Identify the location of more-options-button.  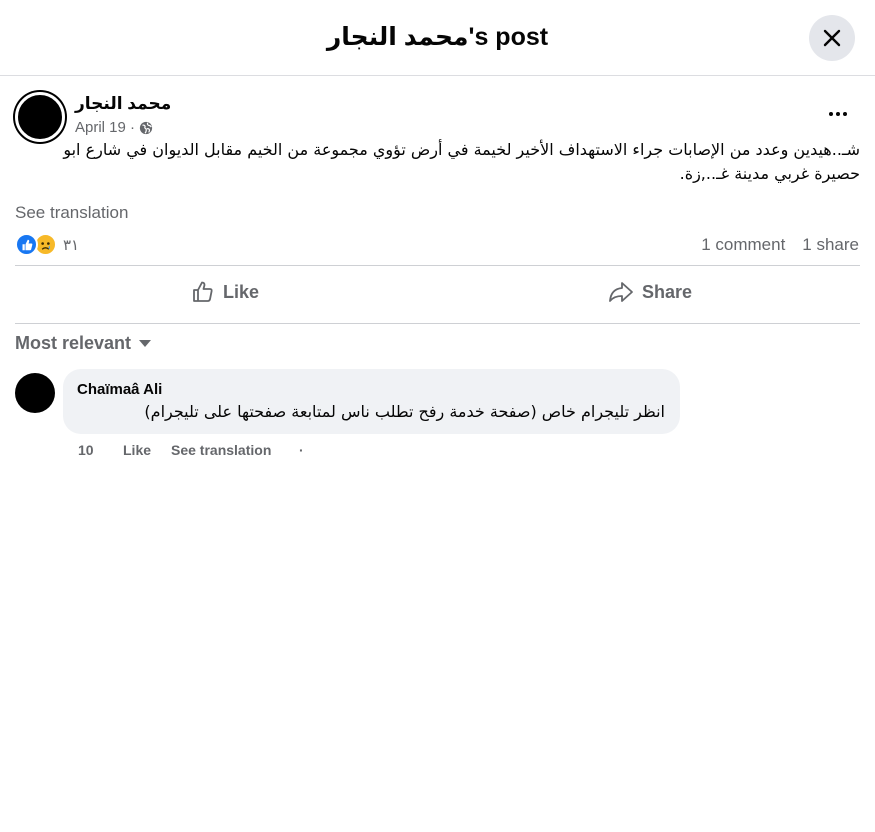
(838, 114).